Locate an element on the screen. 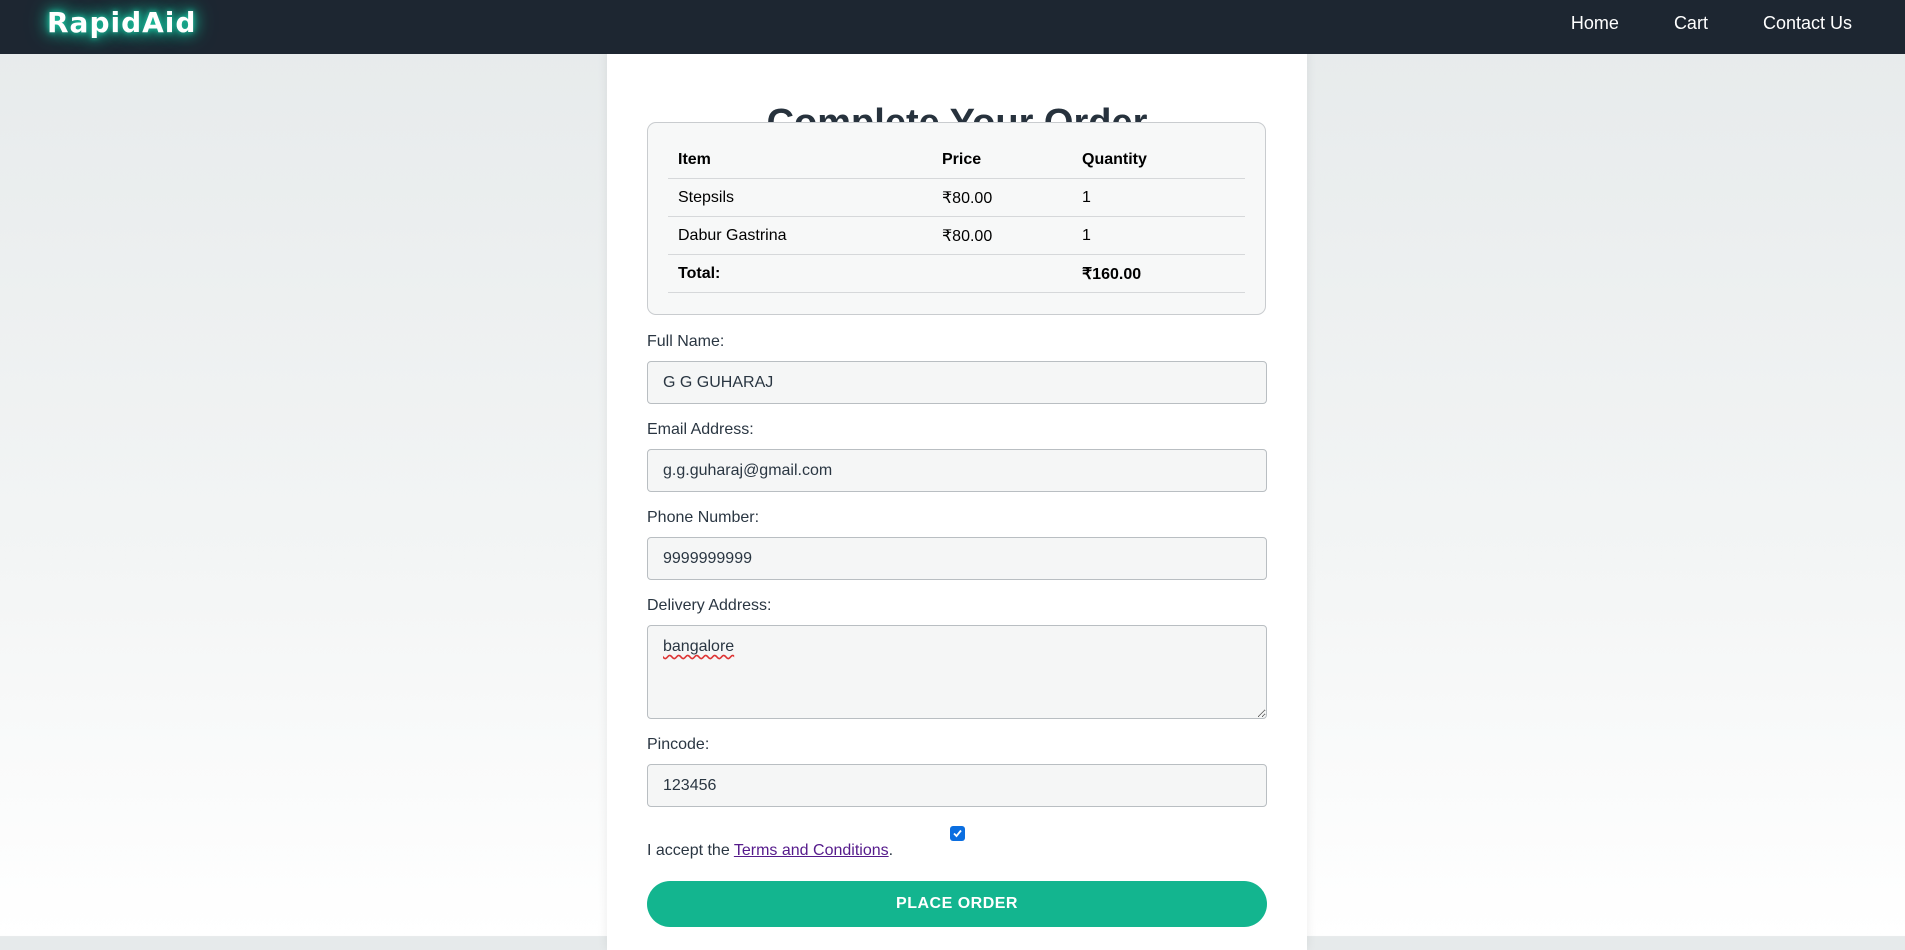 This screenshot has height=950, width=1905. brand-logo: RapidAid is located at coordinates (121, 22).